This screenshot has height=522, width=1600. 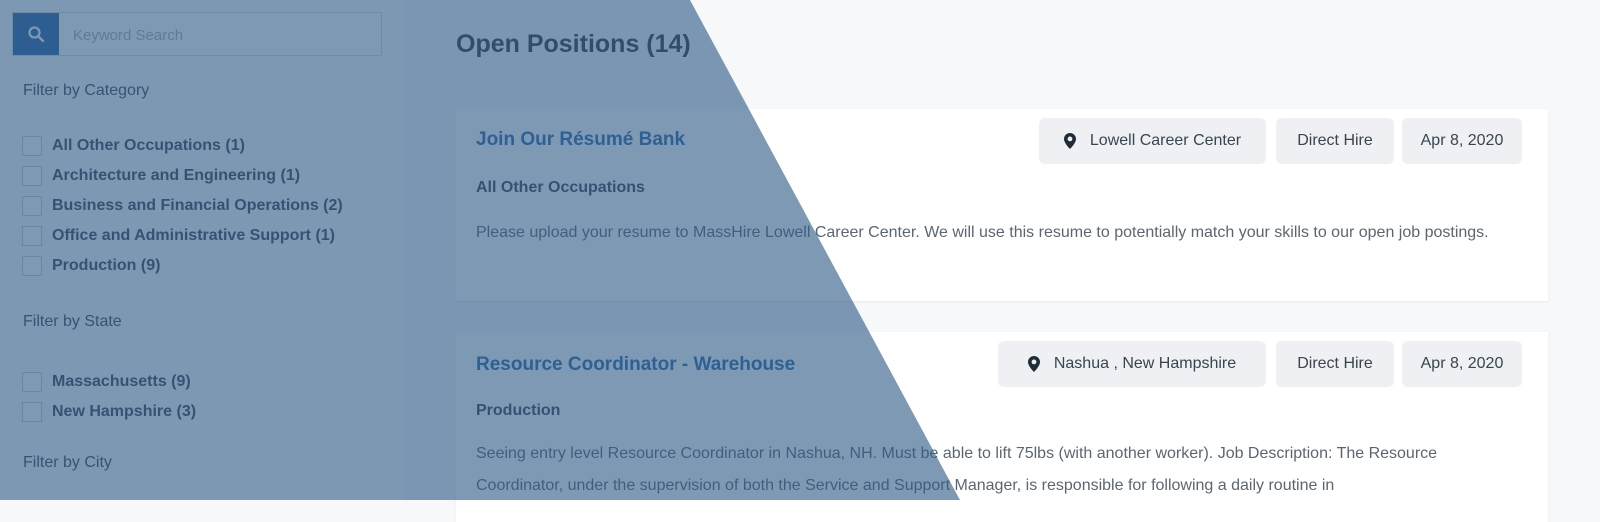 I want to click on category-filter-item: Production (9), so click(x=182, y=266).